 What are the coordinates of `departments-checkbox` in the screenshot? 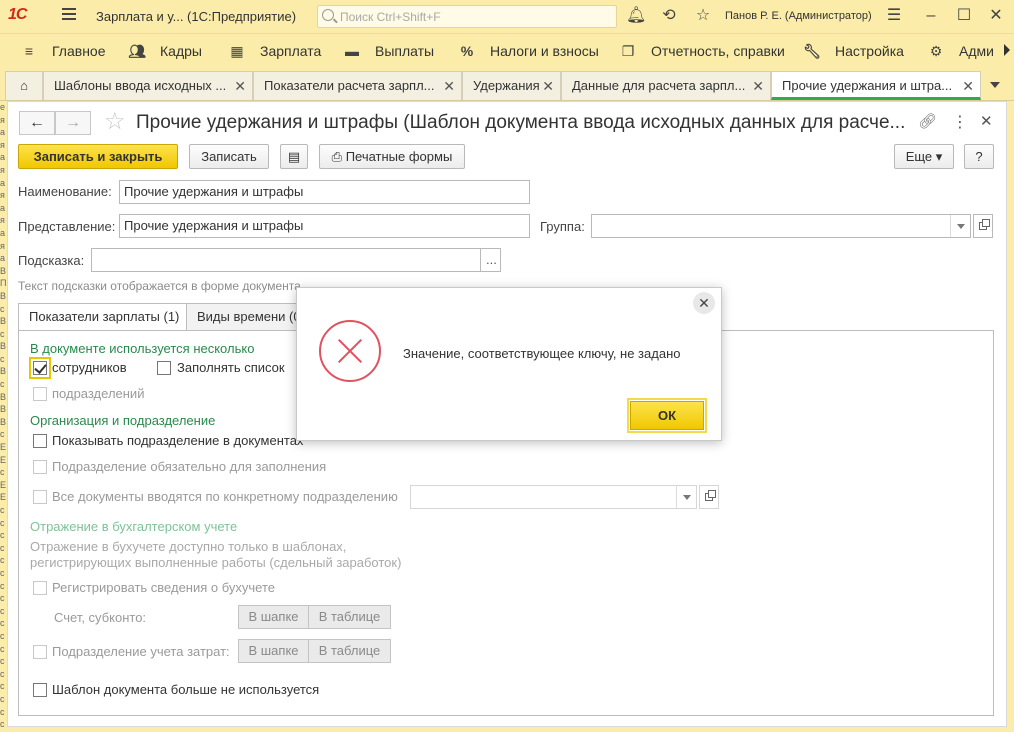 It's located at (40, 394).